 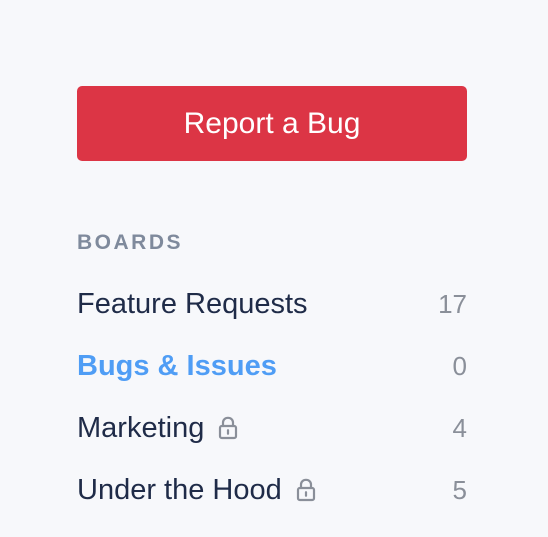 I want to click on report-a-bug-button: Report a Bug, so click(x=272, y=123).